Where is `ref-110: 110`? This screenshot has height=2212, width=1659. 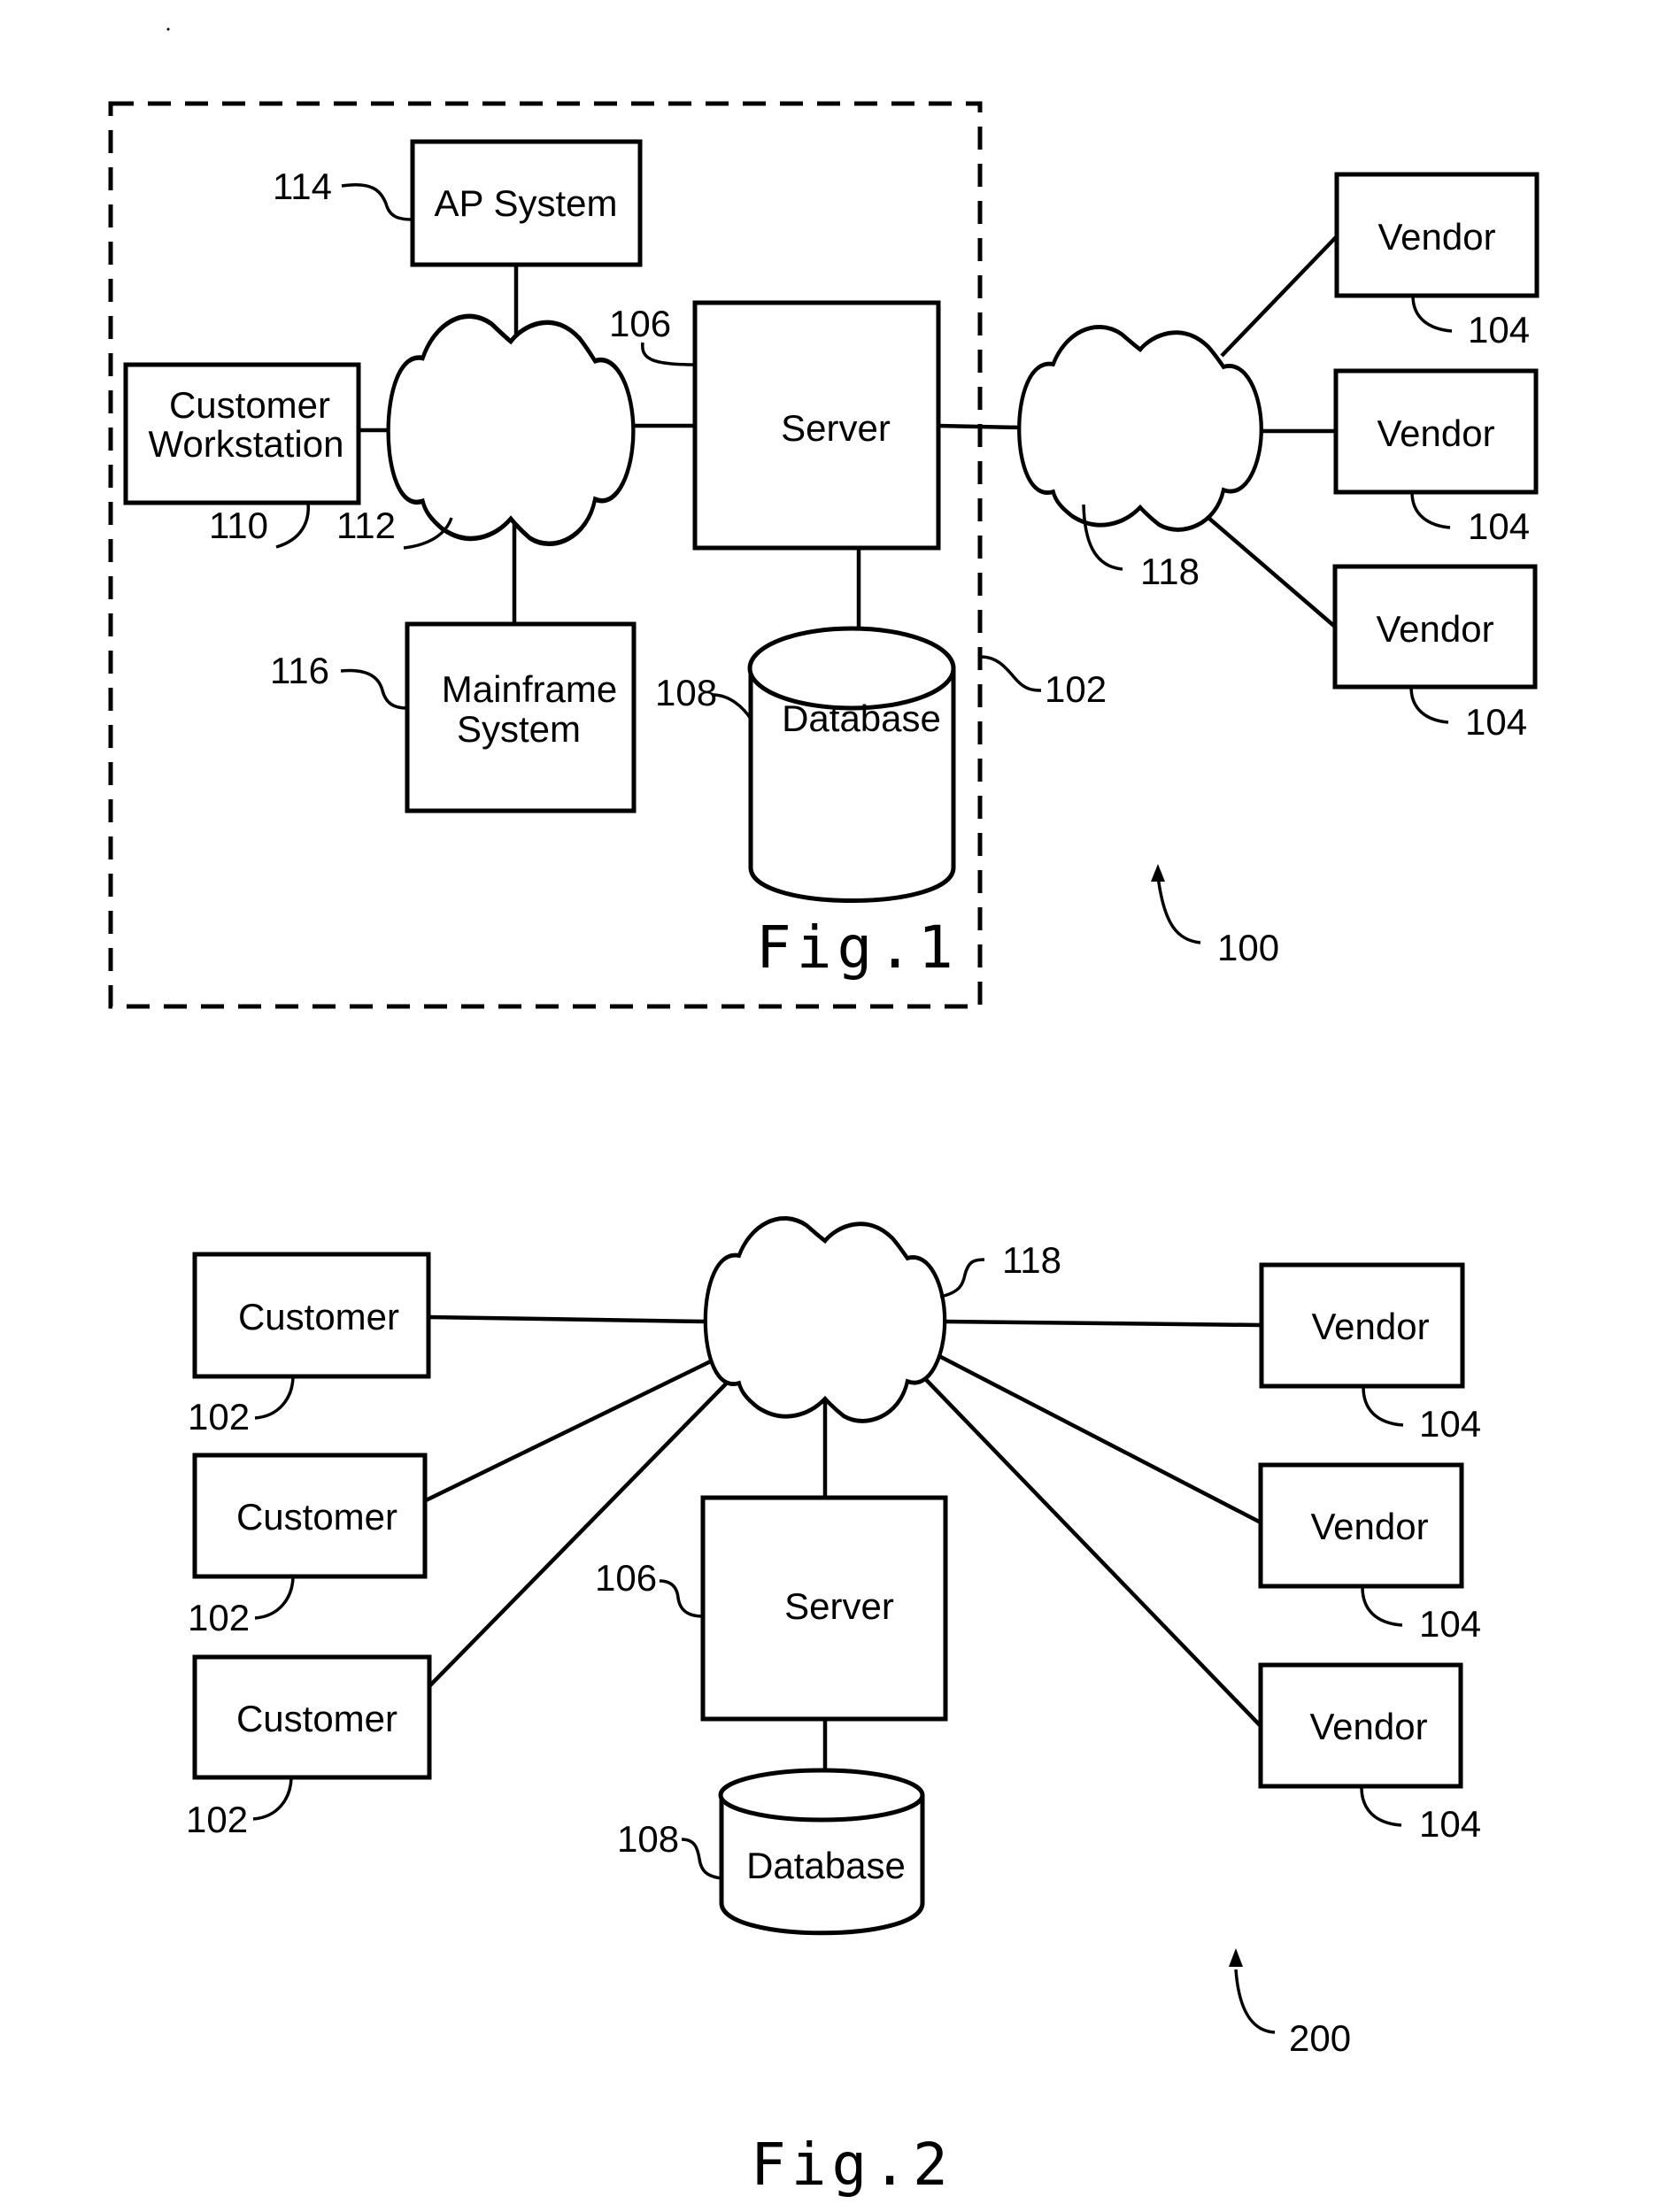
ref-110: 110 is located at coordinates (238, 525).